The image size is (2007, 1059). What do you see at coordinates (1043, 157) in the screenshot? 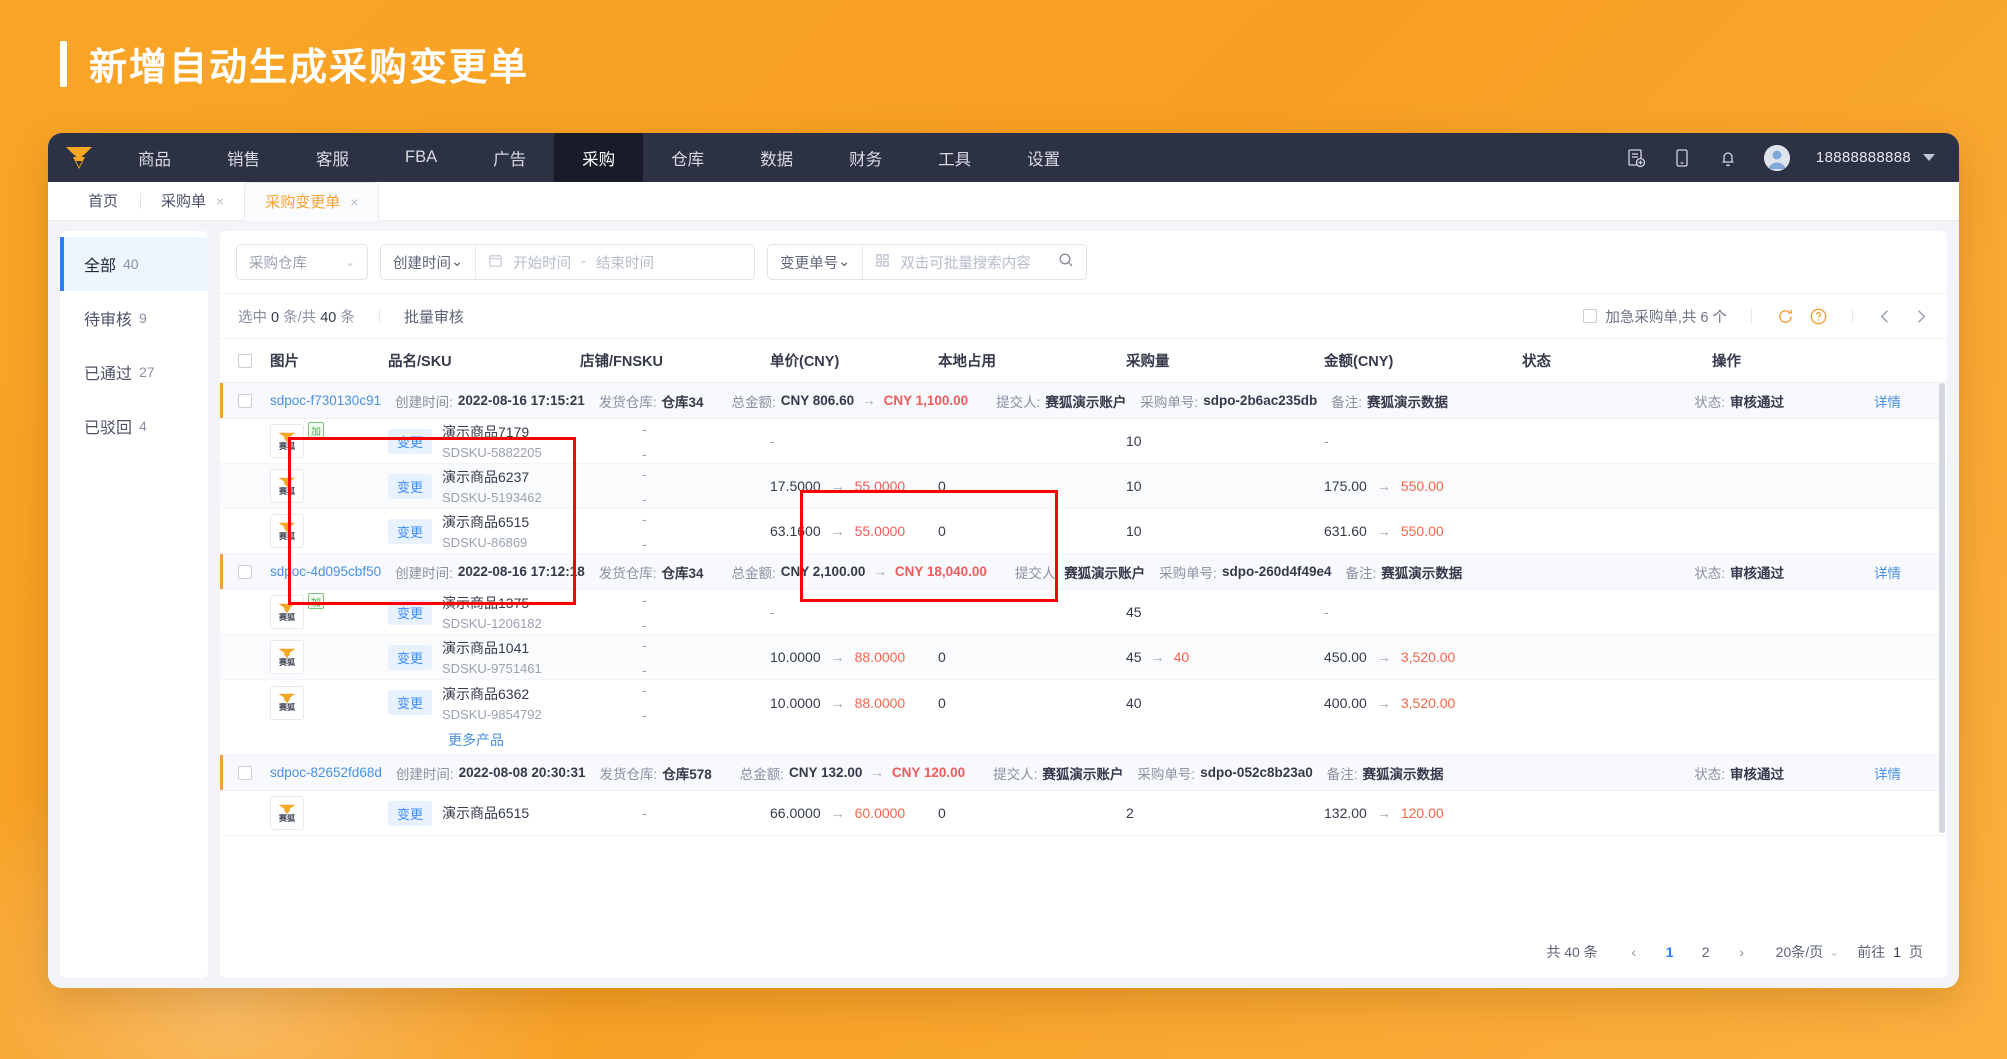
I see `nav-item-10: 设置` at bounding box center [1043, 157].